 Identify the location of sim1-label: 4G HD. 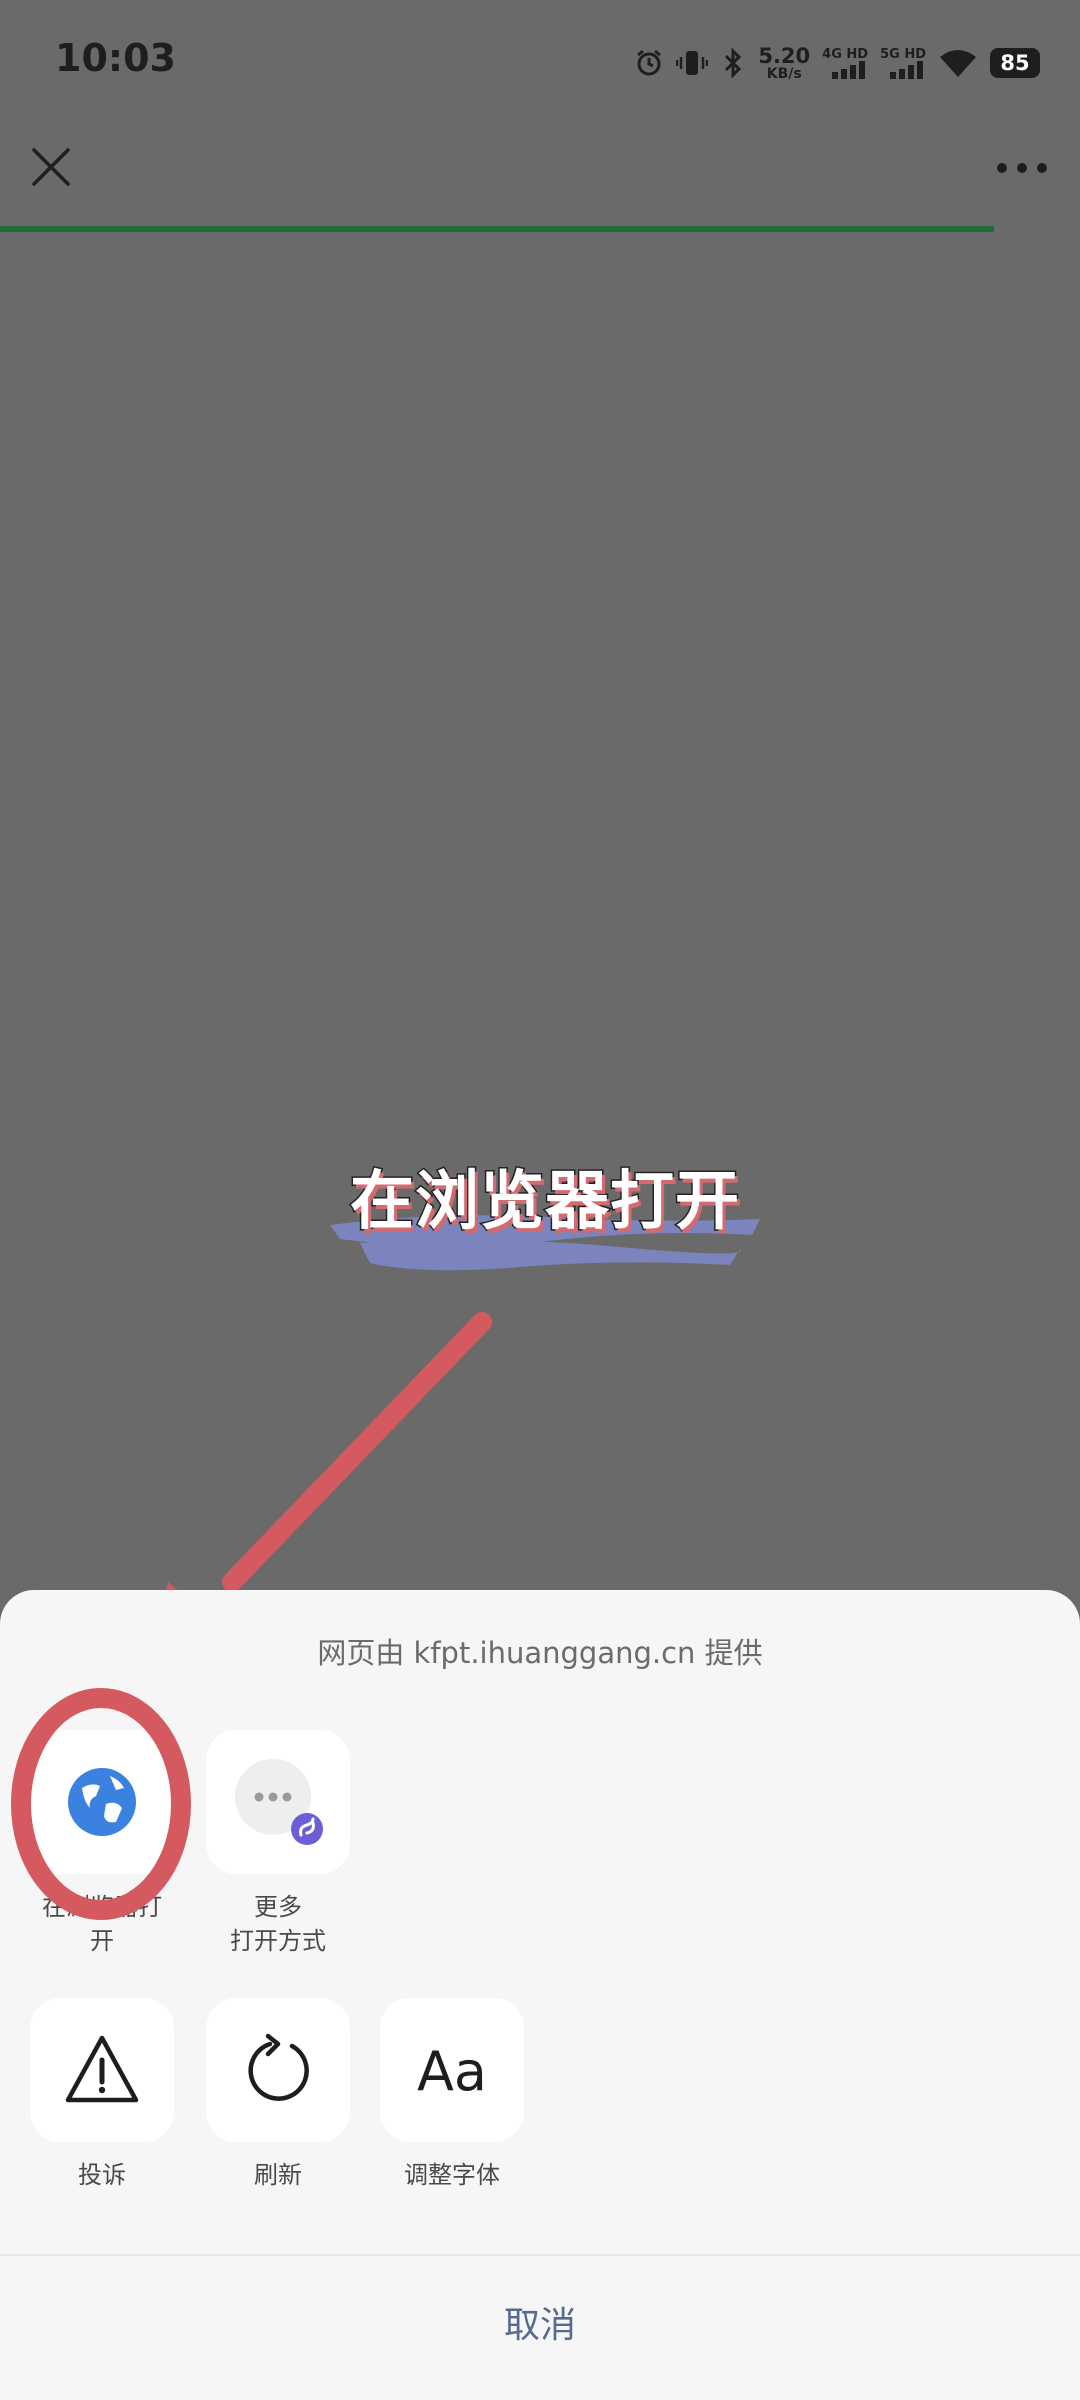
(845, 54).